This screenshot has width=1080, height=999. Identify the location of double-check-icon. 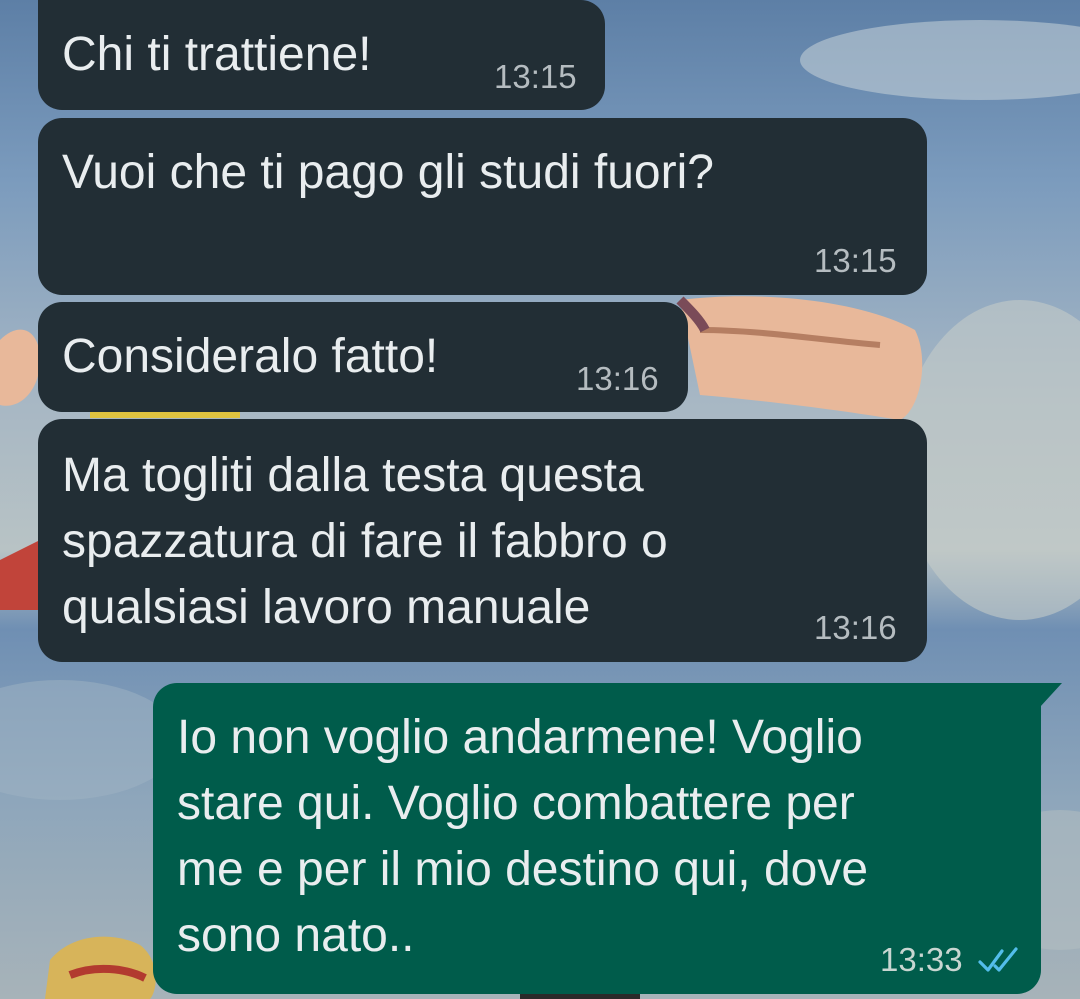
(998, 959).